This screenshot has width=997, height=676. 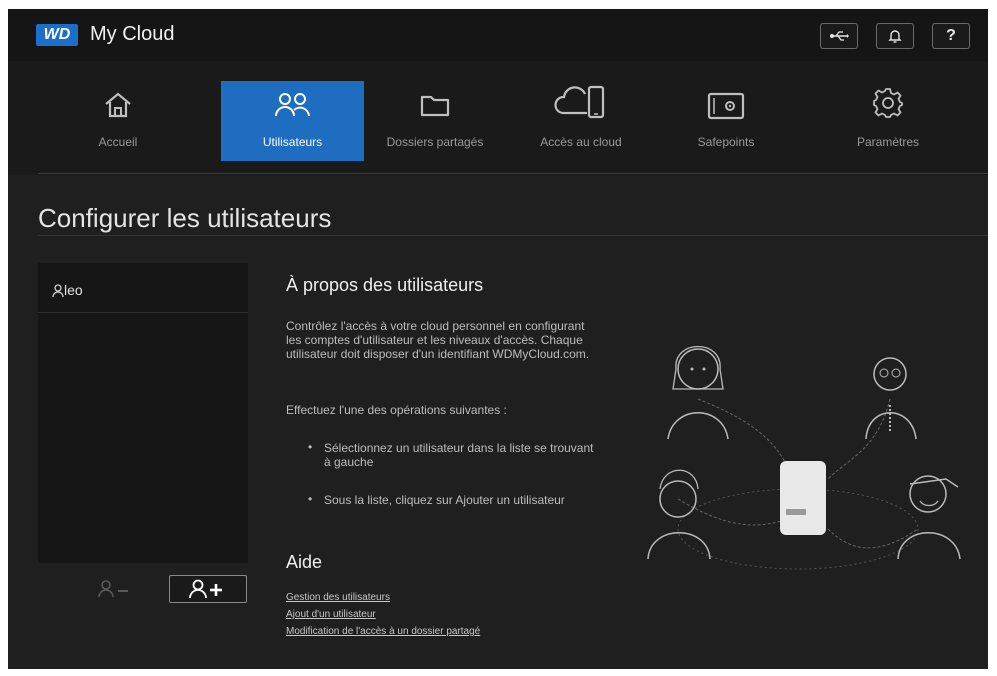 What do you see at coordinates (73, 290) in the screenshot?
I see `user-name: leo` at bounding box center [73, 290].